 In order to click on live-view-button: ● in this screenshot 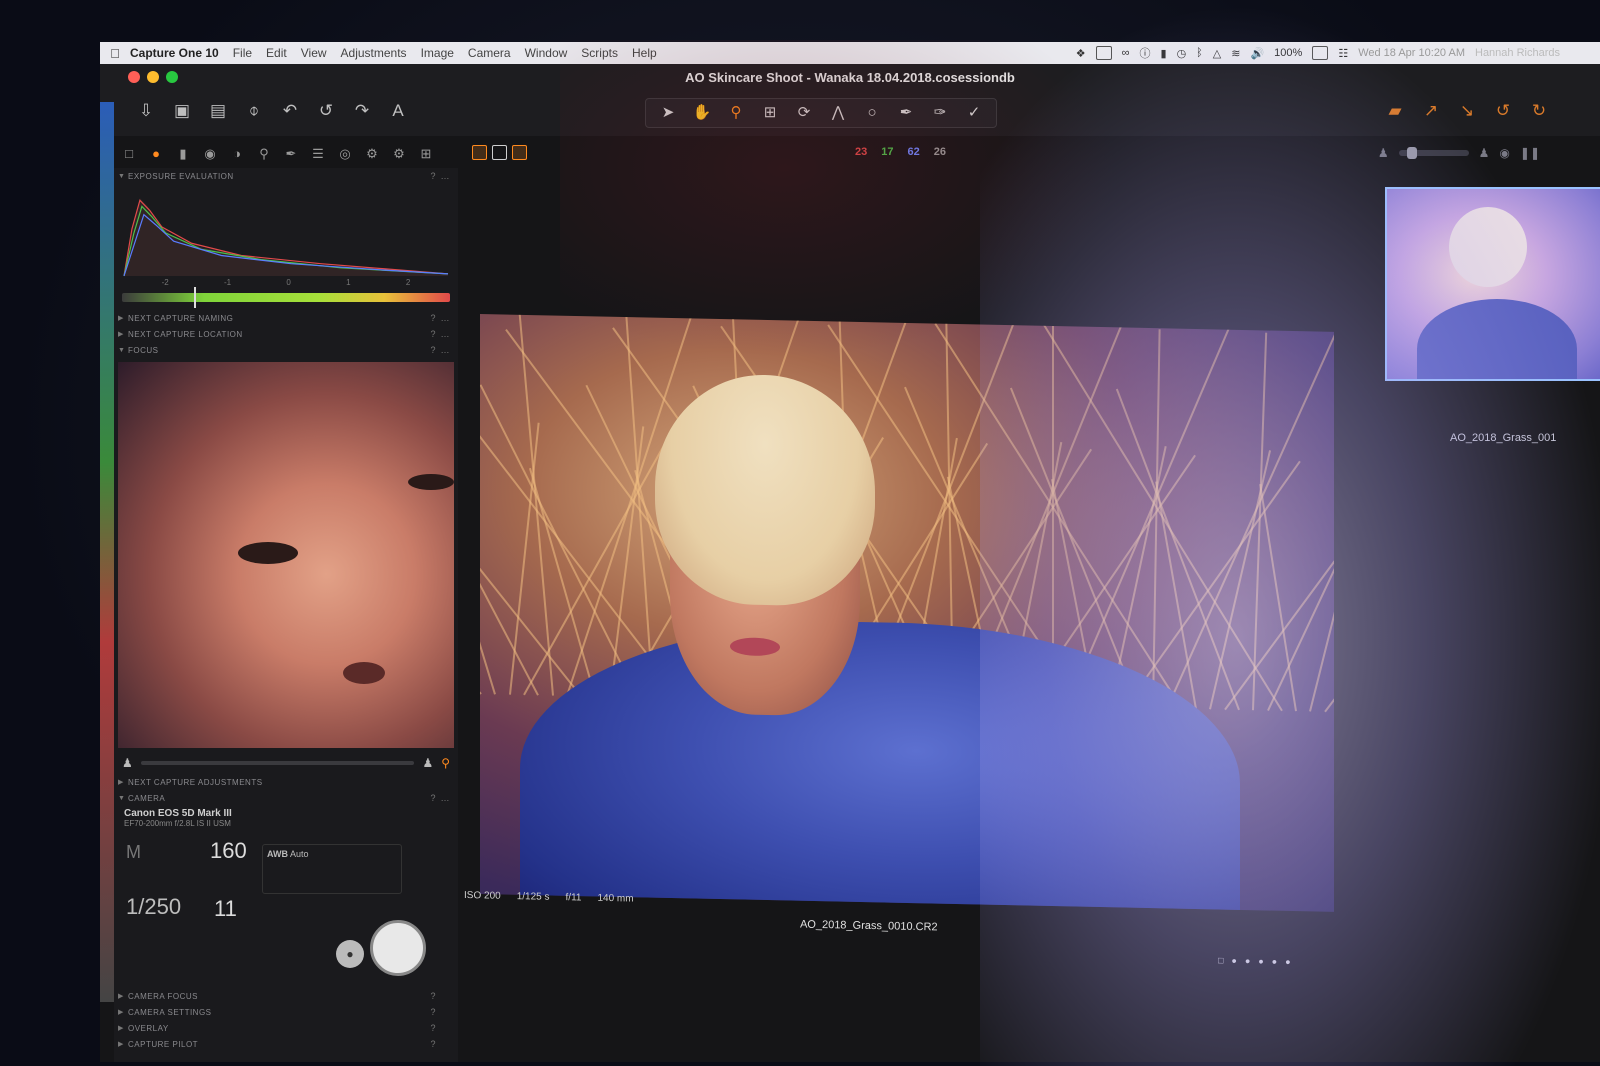, I will do `click(350, 954)`.